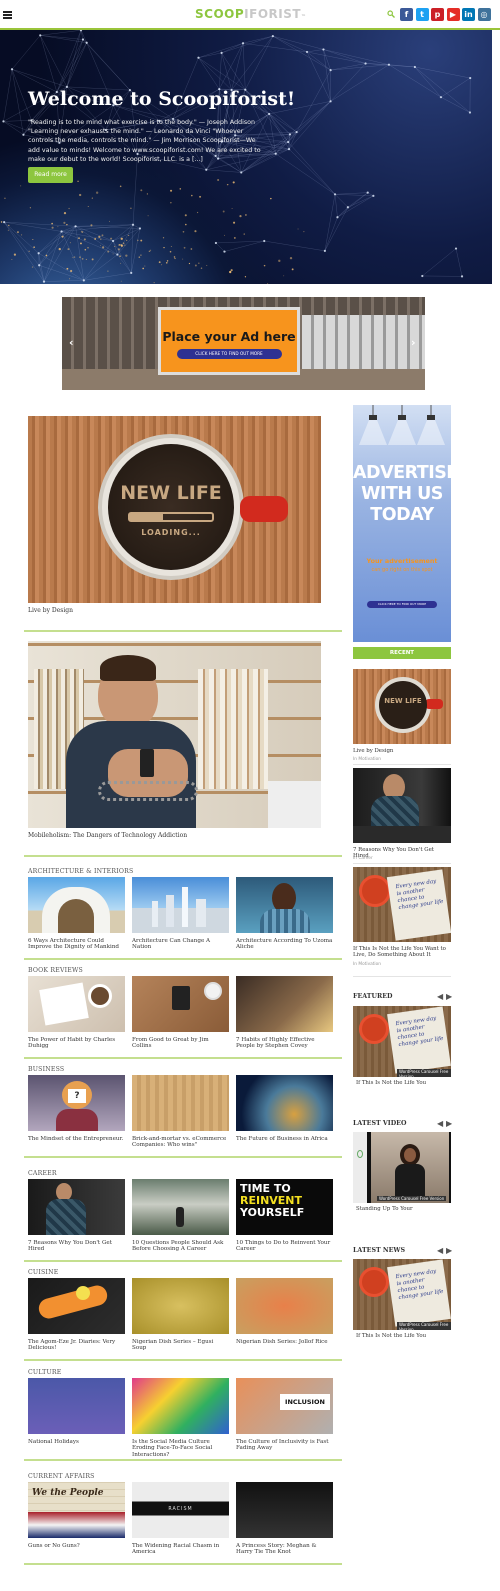  Describe the element at coordinates (171, 493) in the screenshot. I see `mug-text-new-life: NEW LIFE` at that location.